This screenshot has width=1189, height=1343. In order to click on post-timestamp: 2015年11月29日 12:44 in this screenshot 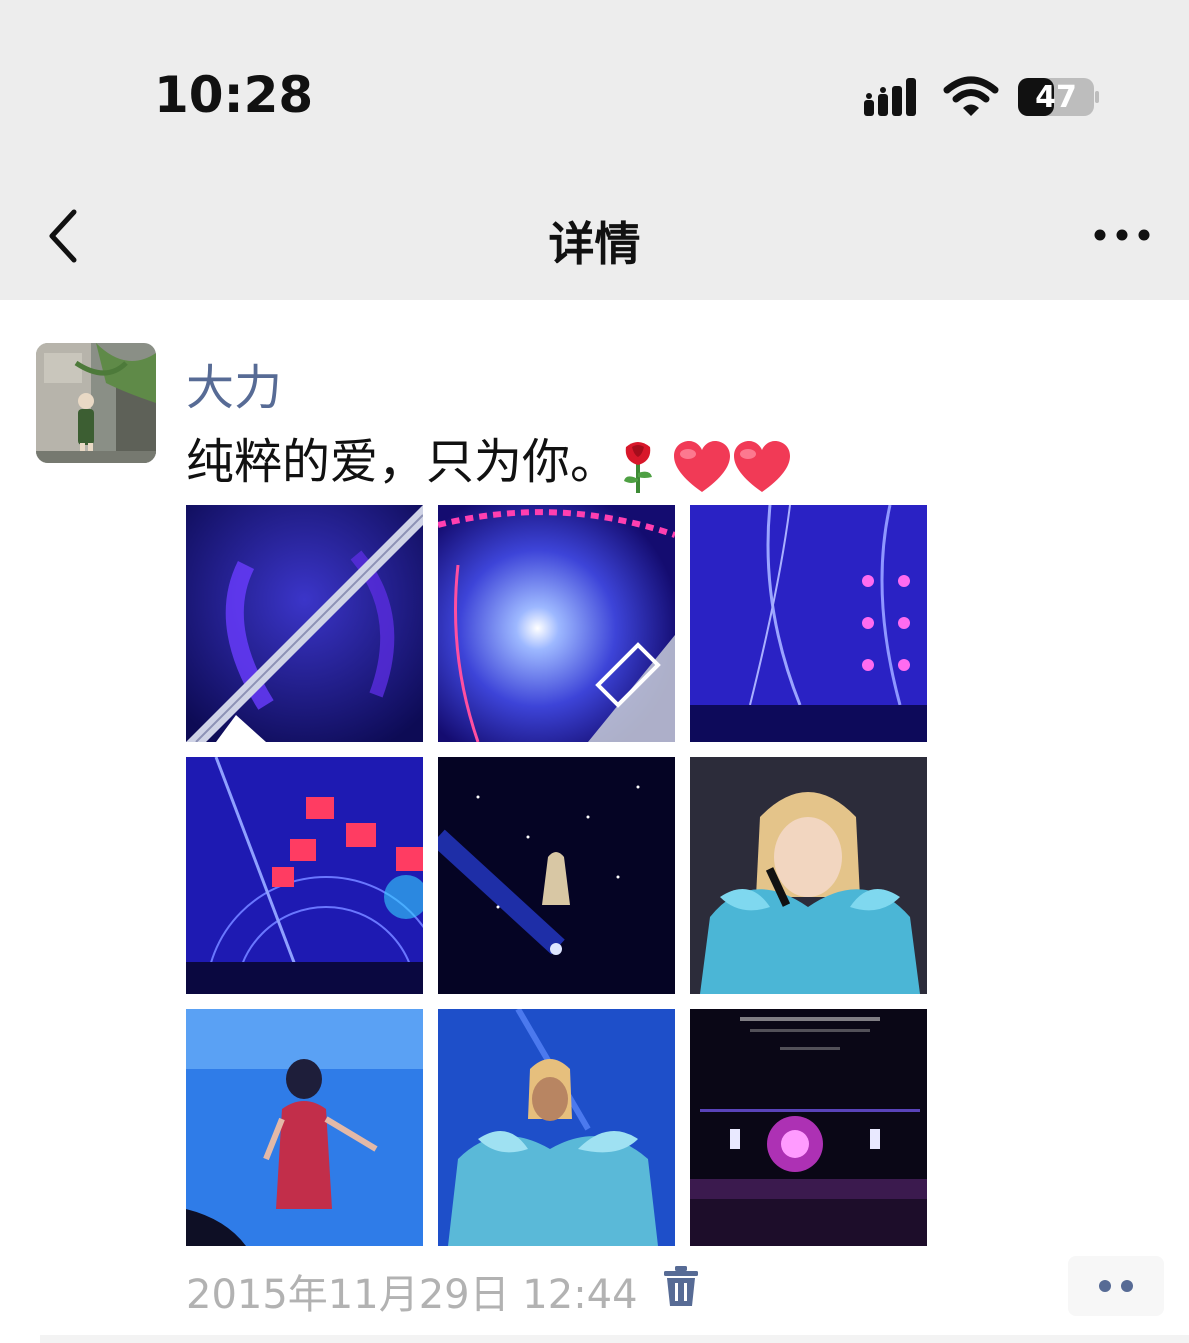, I will do `click(412, 1295)`.